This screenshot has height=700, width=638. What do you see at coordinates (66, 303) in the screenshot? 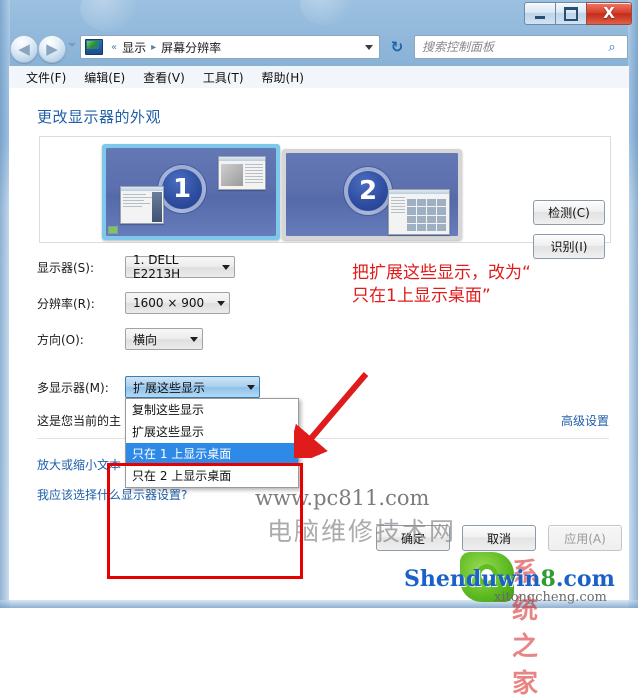
I see `resolution-label: 分辨率(R):` at bounding box center [66, 303].